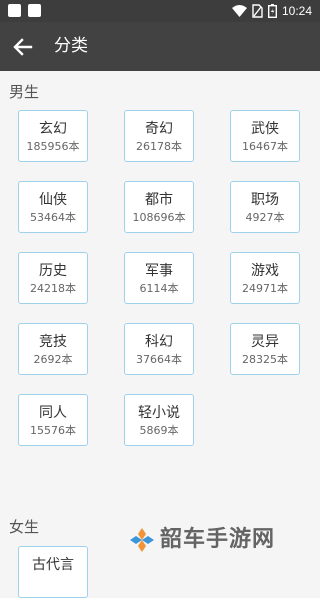  Describe the element at coordinates (159, 359) in the screenshot. I see `category-count: 37664本` at that location.